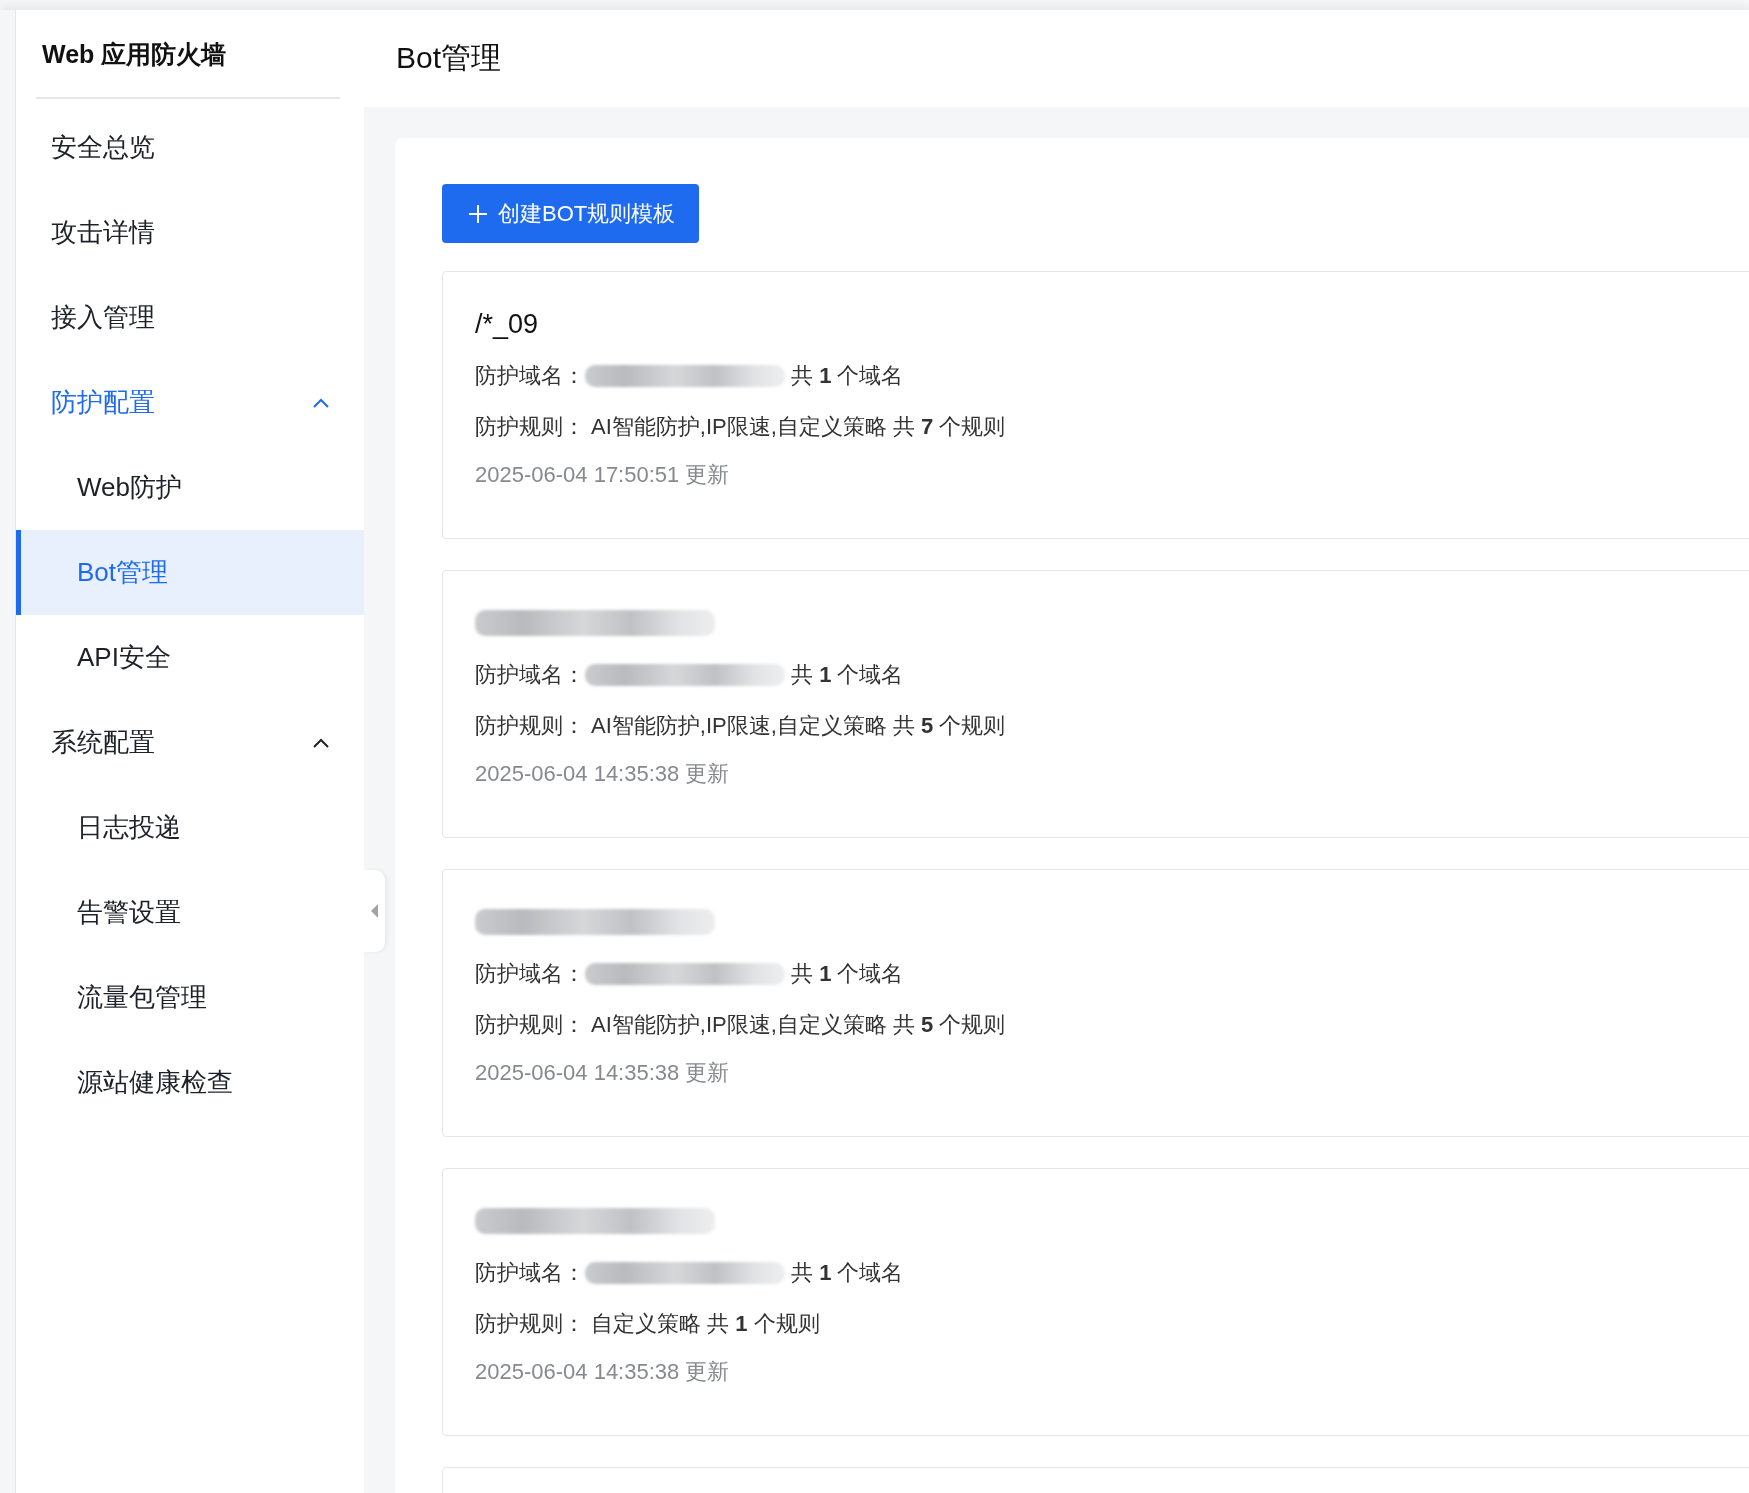  What do you see at coordinates (507, 324) in the screenshot?
I see `card-title: /*_09` at bounding box center [507, 324].